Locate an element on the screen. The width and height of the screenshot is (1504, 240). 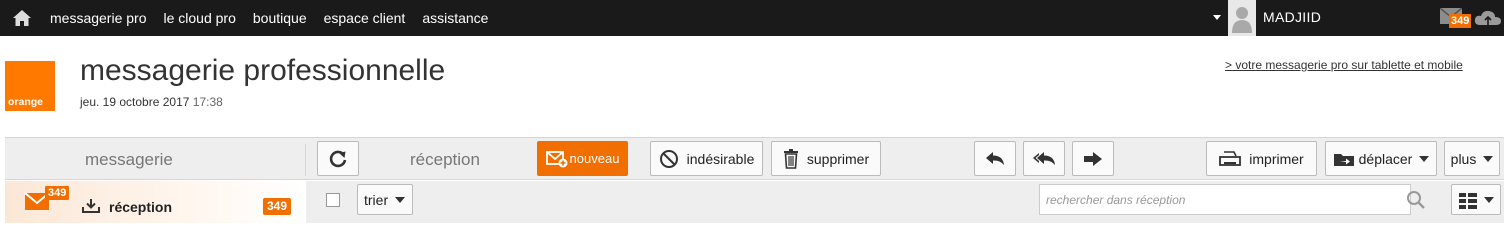
forward-button is located at coordinates (1093, 158).